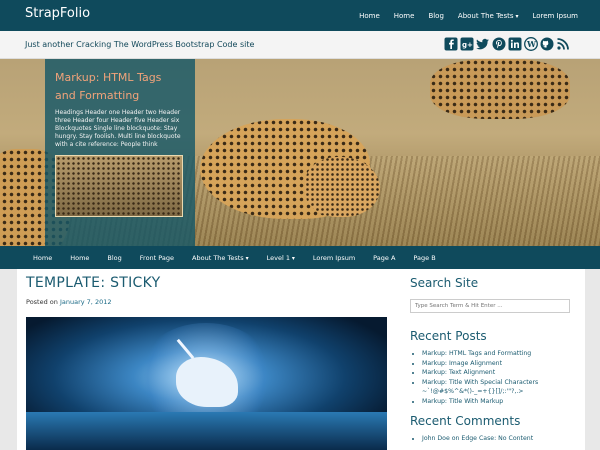  I want to click on search-input, so click(490, 306).